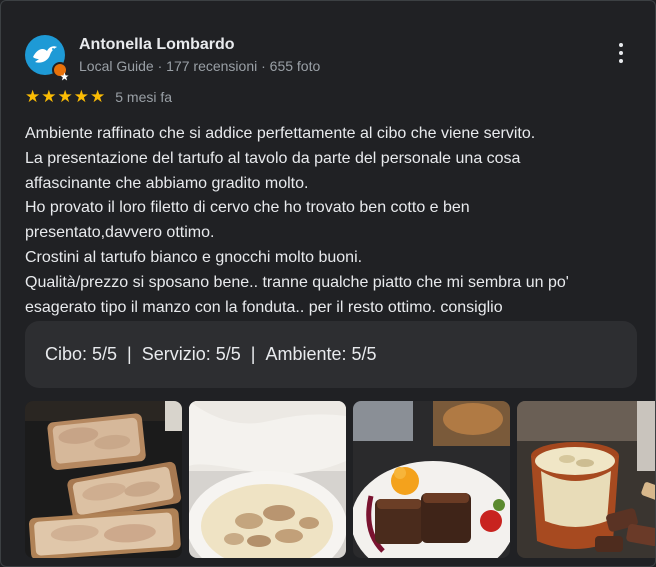 The height and width of the screenshot is (567, 656). I want to click on star-rating: ★ ★ ★ ★ ★, so click(65, 97).